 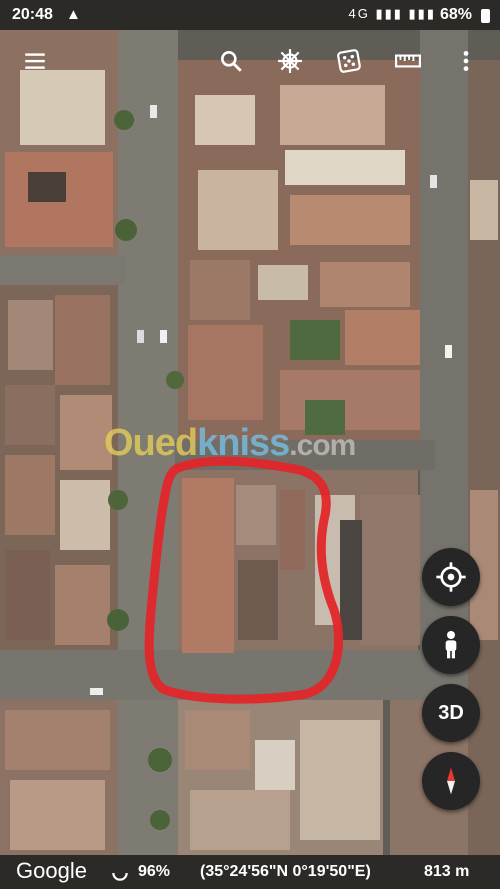 What do you see at coordinates (485, 16) in the screenshot?
I see `battery-icon` at bounding box center [485, 16].